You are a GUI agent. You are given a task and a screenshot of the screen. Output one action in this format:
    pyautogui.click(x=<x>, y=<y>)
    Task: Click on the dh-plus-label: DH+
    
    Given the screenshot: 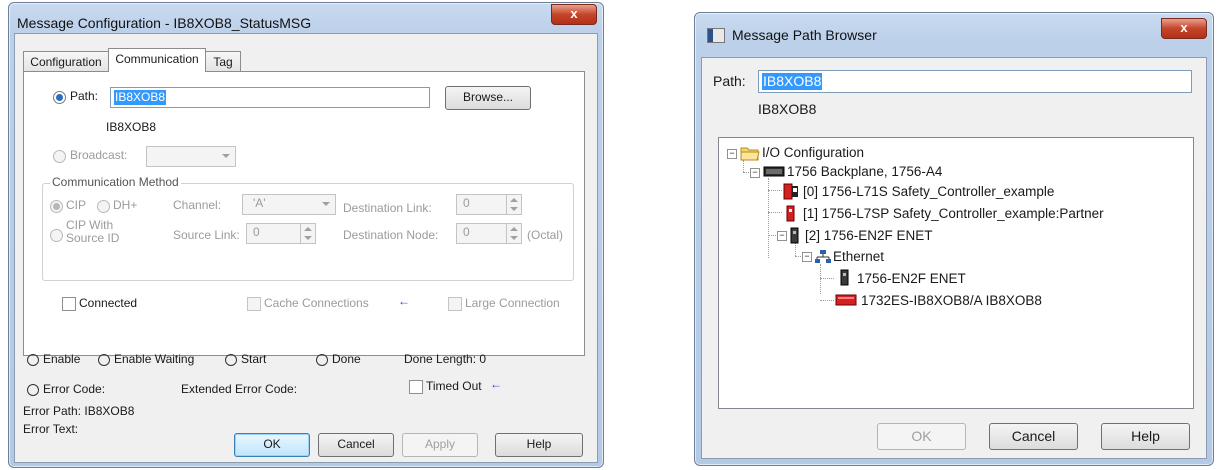 What is the action you would take?
    pyautogui.click(x=125, y=205)
    